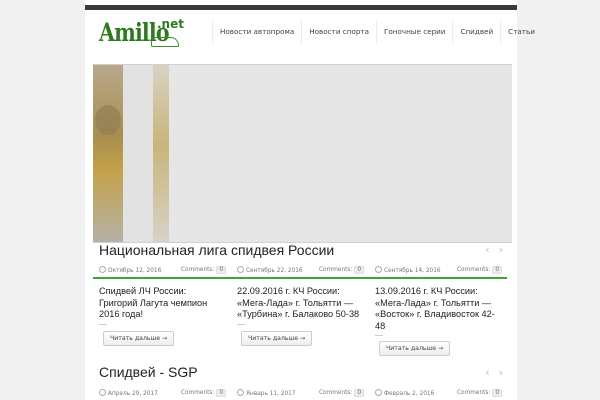 This screenshot has width=600, height=400. What do you see at coordinates (301, 7) in the screenshot?
I see `top-bar` at bounding box center [301, 7].